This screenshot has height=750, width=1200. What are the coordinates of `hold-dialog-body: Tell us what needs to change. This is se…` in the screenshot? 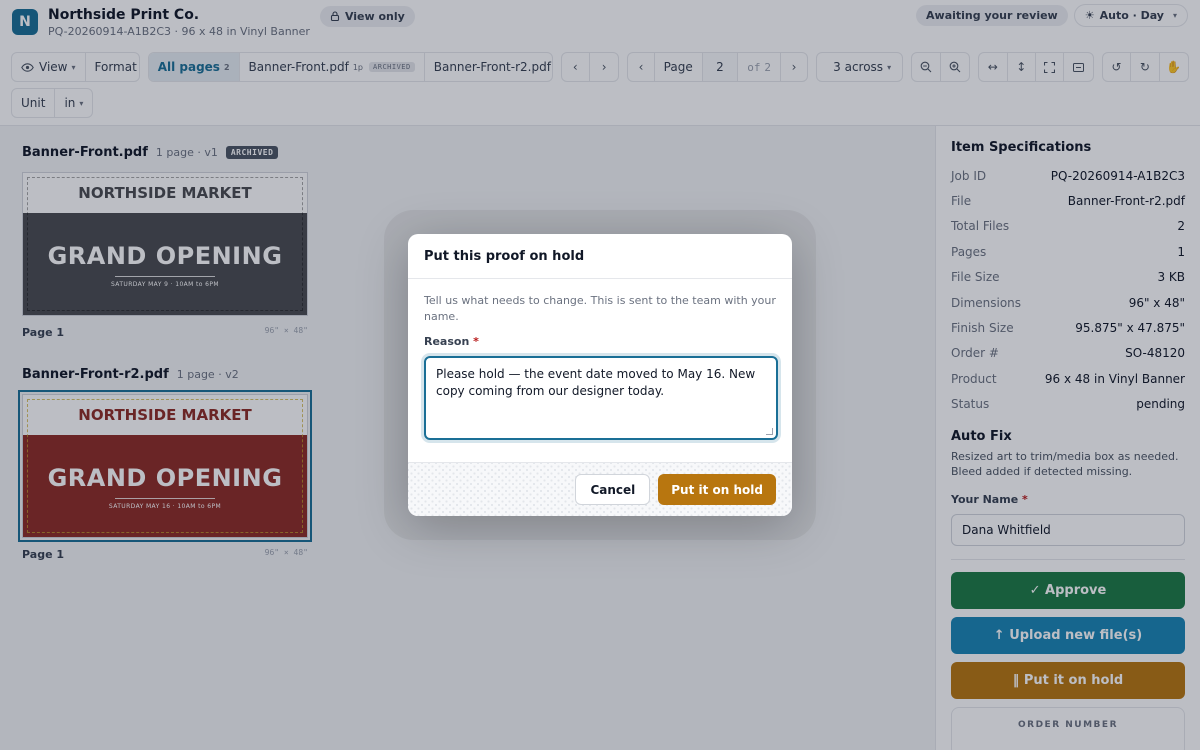 It's located at (600, 359).